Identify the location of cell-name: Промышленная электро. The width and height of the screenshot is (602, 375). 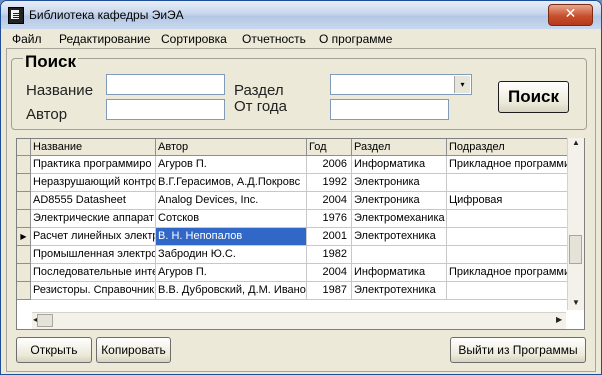
(93, 255).